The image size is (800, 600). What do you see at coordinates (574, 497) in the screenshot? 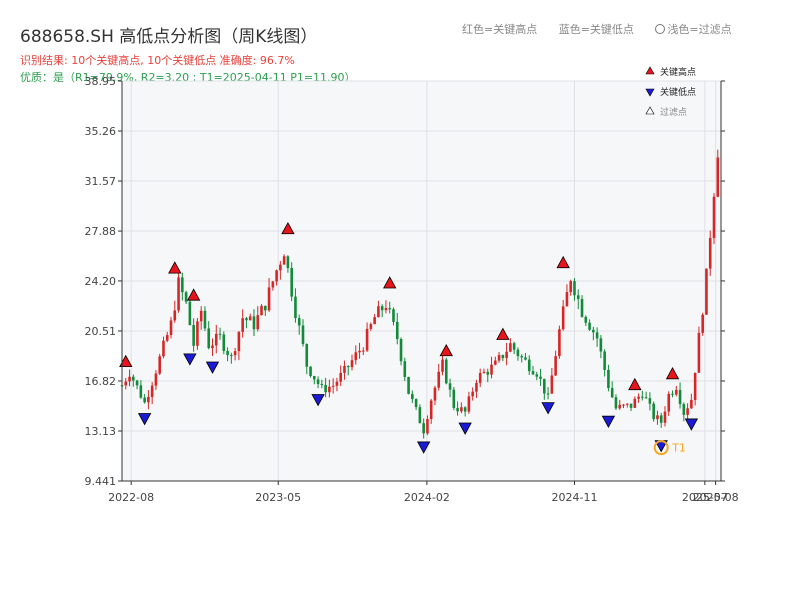
I see `x-tick-label: 2024-11` at bounding box center [574, 497].